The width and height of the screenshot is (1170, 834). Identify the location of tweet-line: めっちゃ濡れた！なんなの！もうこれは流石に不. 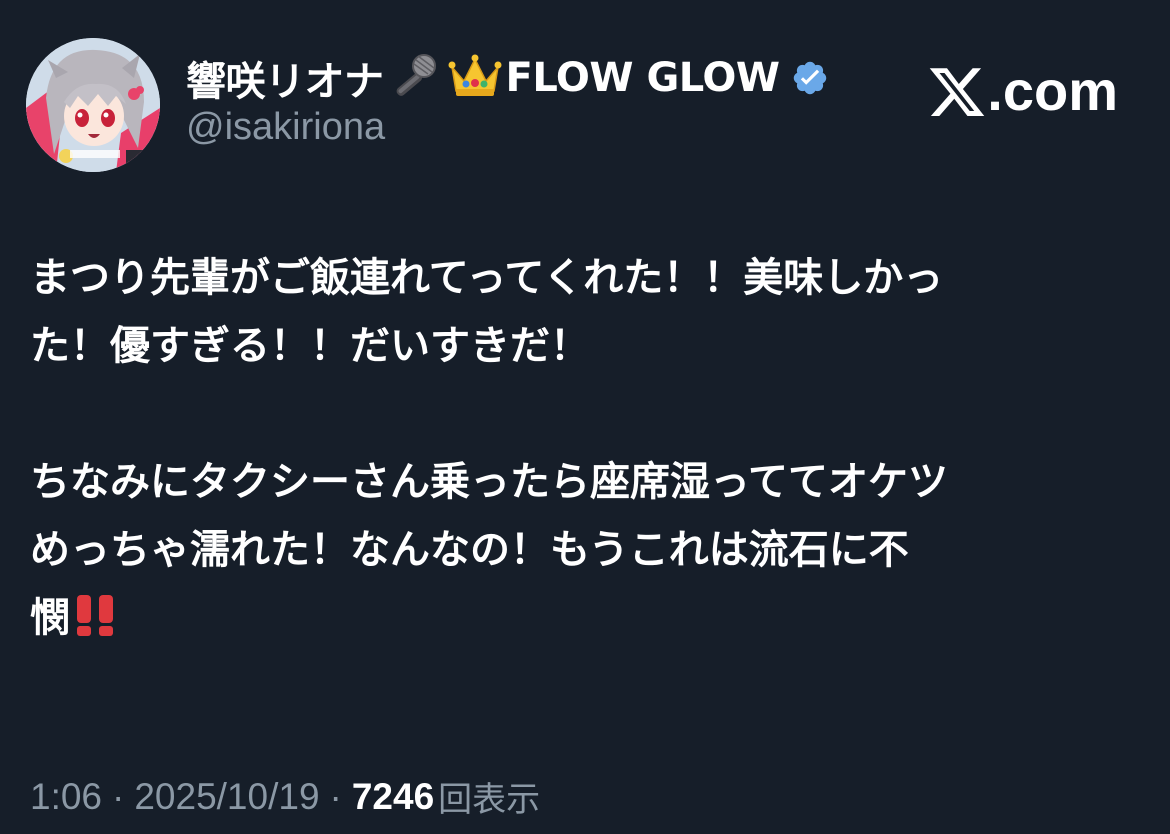
(469, 550).